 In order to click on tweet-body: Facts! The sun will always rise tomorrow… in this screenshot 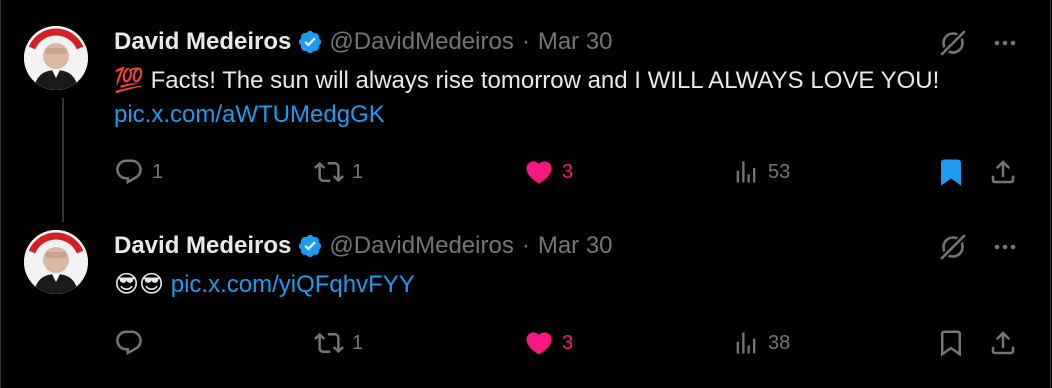, I will do `click(545, 80)`.